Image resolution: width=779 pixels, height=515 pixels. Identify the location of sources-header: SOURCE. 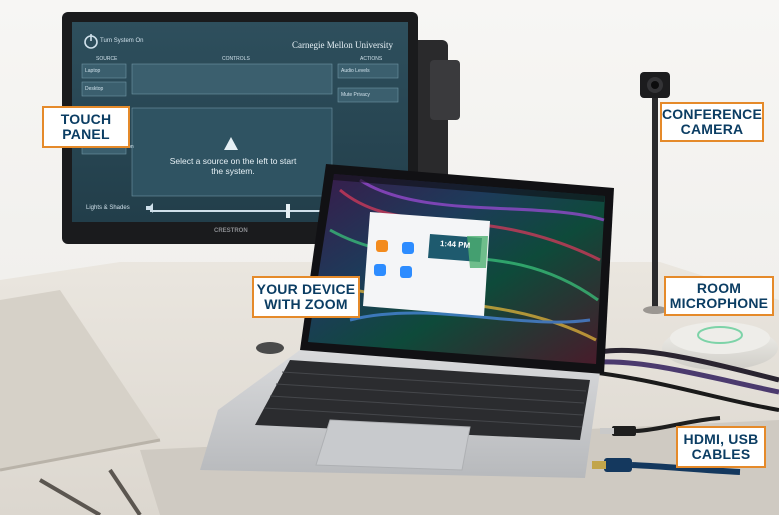
(107, 59).